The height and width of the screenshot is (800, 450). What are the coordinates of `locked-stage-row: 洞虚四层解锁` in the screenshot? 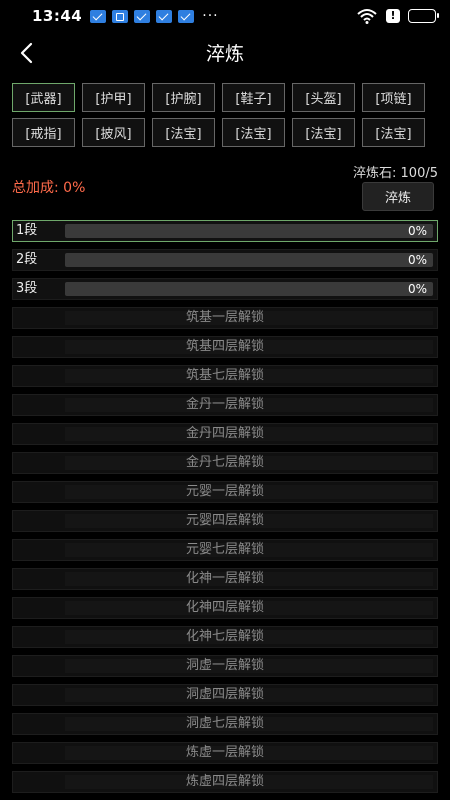 It's located at (225, 695).